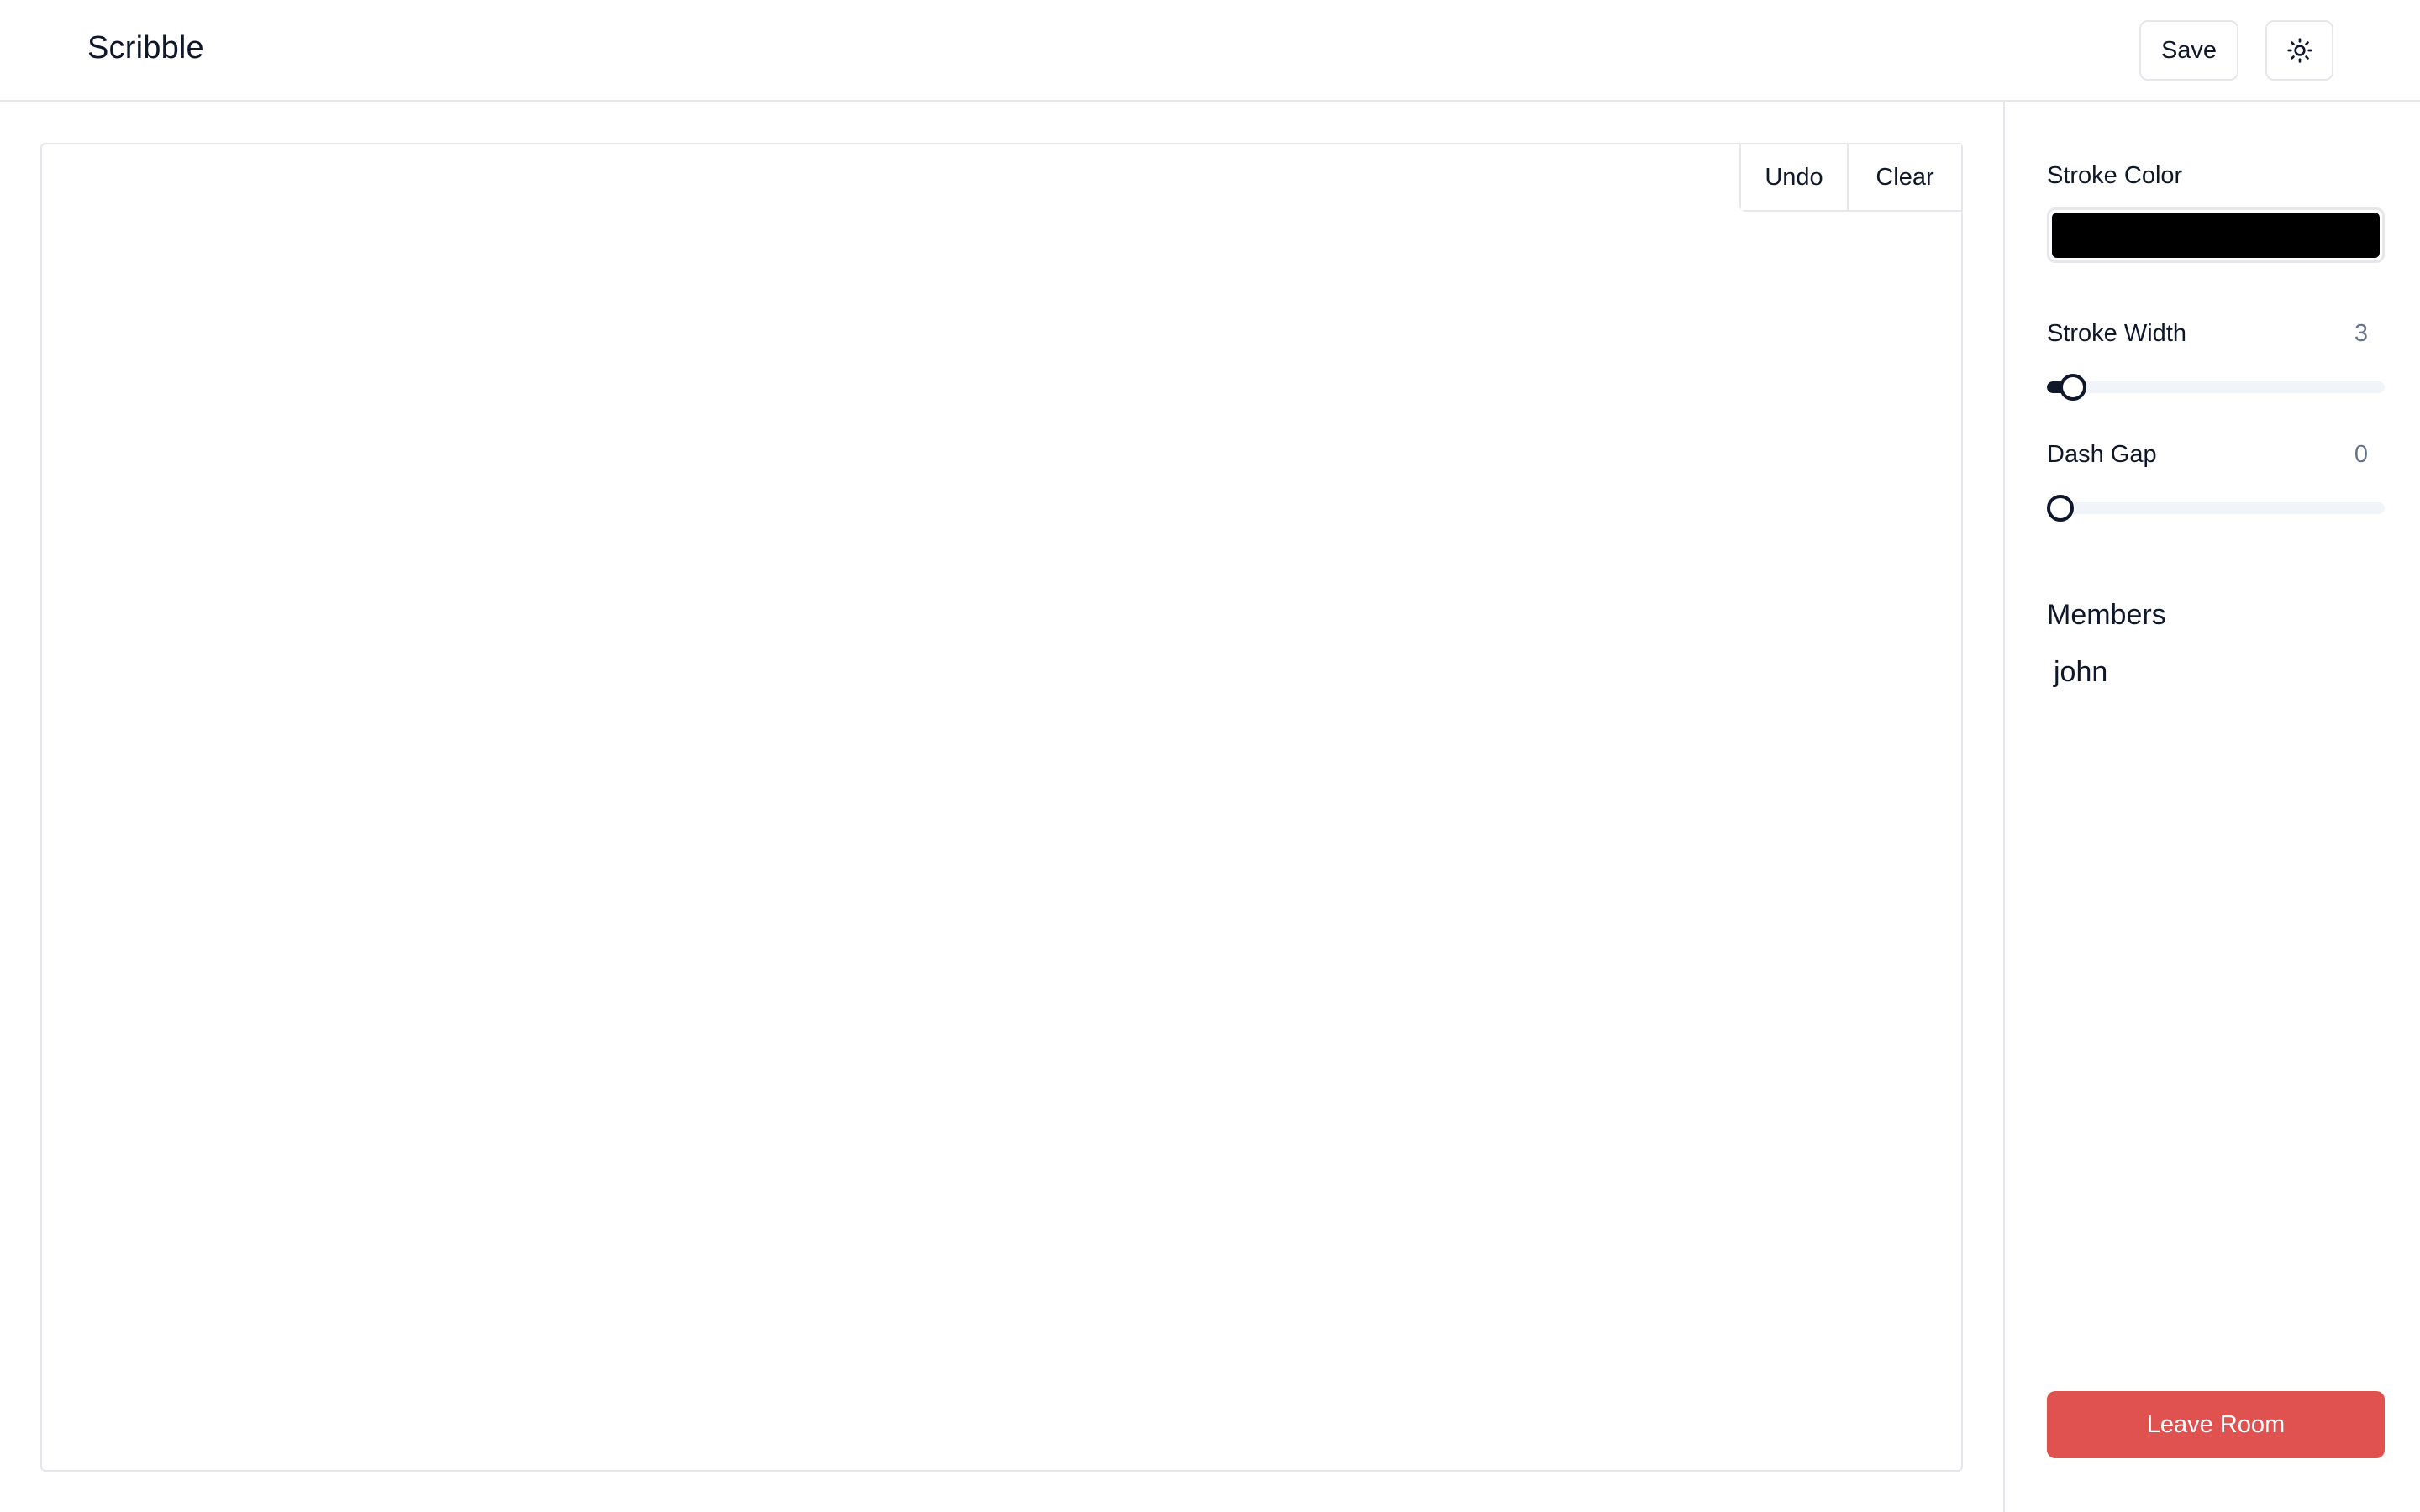 The height and width of the screenshot is (1512, 2420). Describe the element at coordinates (2106, 615) in the screenshot. I see `members-title: Members` at that location.